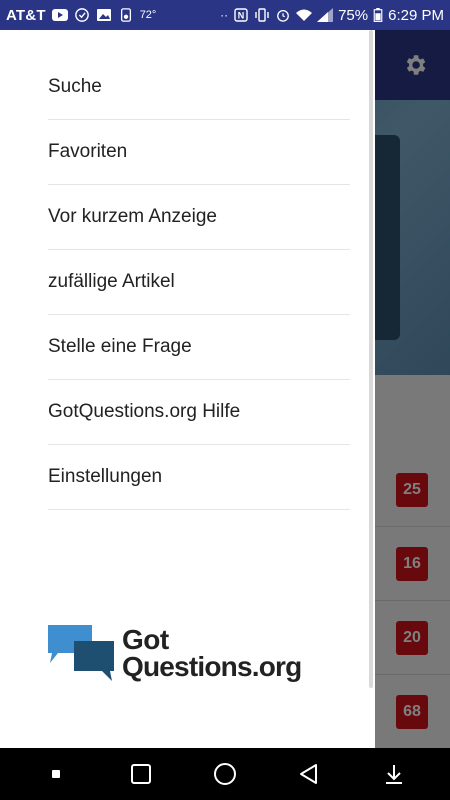  Describe the element at coordinates (212, 666) in the screenshot. I see `logo-line2: Questions.org` at that location.